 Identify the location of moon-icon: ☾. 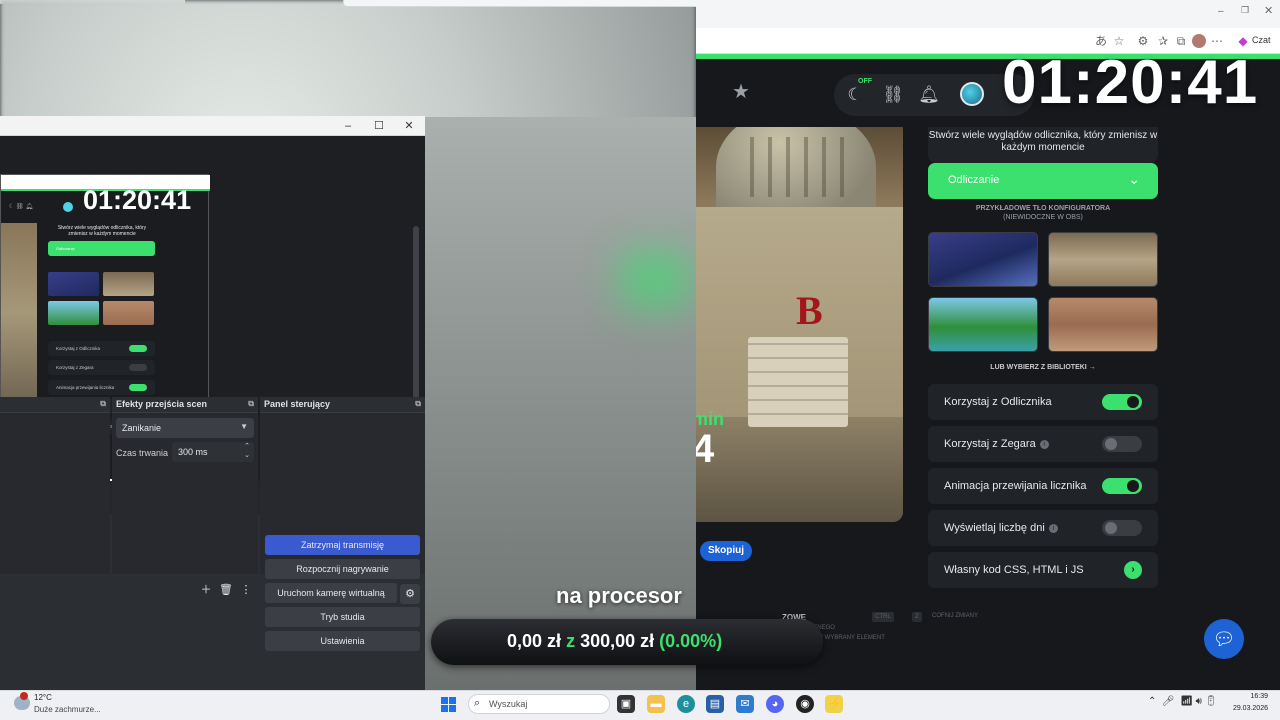
(855, 95).